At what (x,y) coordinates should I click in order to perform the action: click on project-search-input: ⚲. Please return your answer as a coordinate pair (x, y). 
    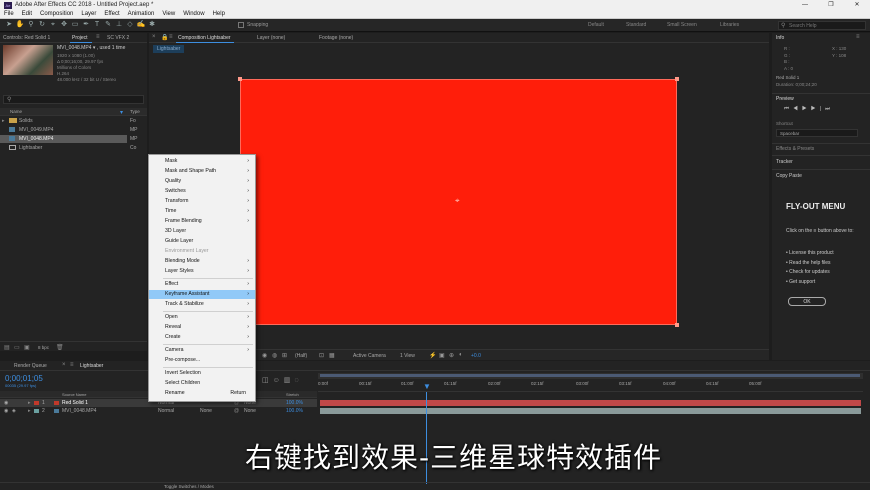
    Looking at the image, I should click on (73, 99).